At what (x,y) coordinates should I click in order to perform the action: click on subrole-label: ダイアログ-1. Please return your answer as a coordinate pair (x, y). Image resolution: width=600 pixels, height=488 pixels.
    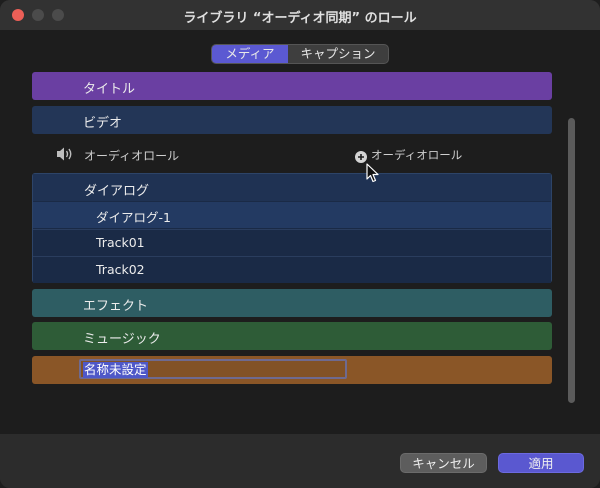
    Looking at the image, I should click on (133, 217).